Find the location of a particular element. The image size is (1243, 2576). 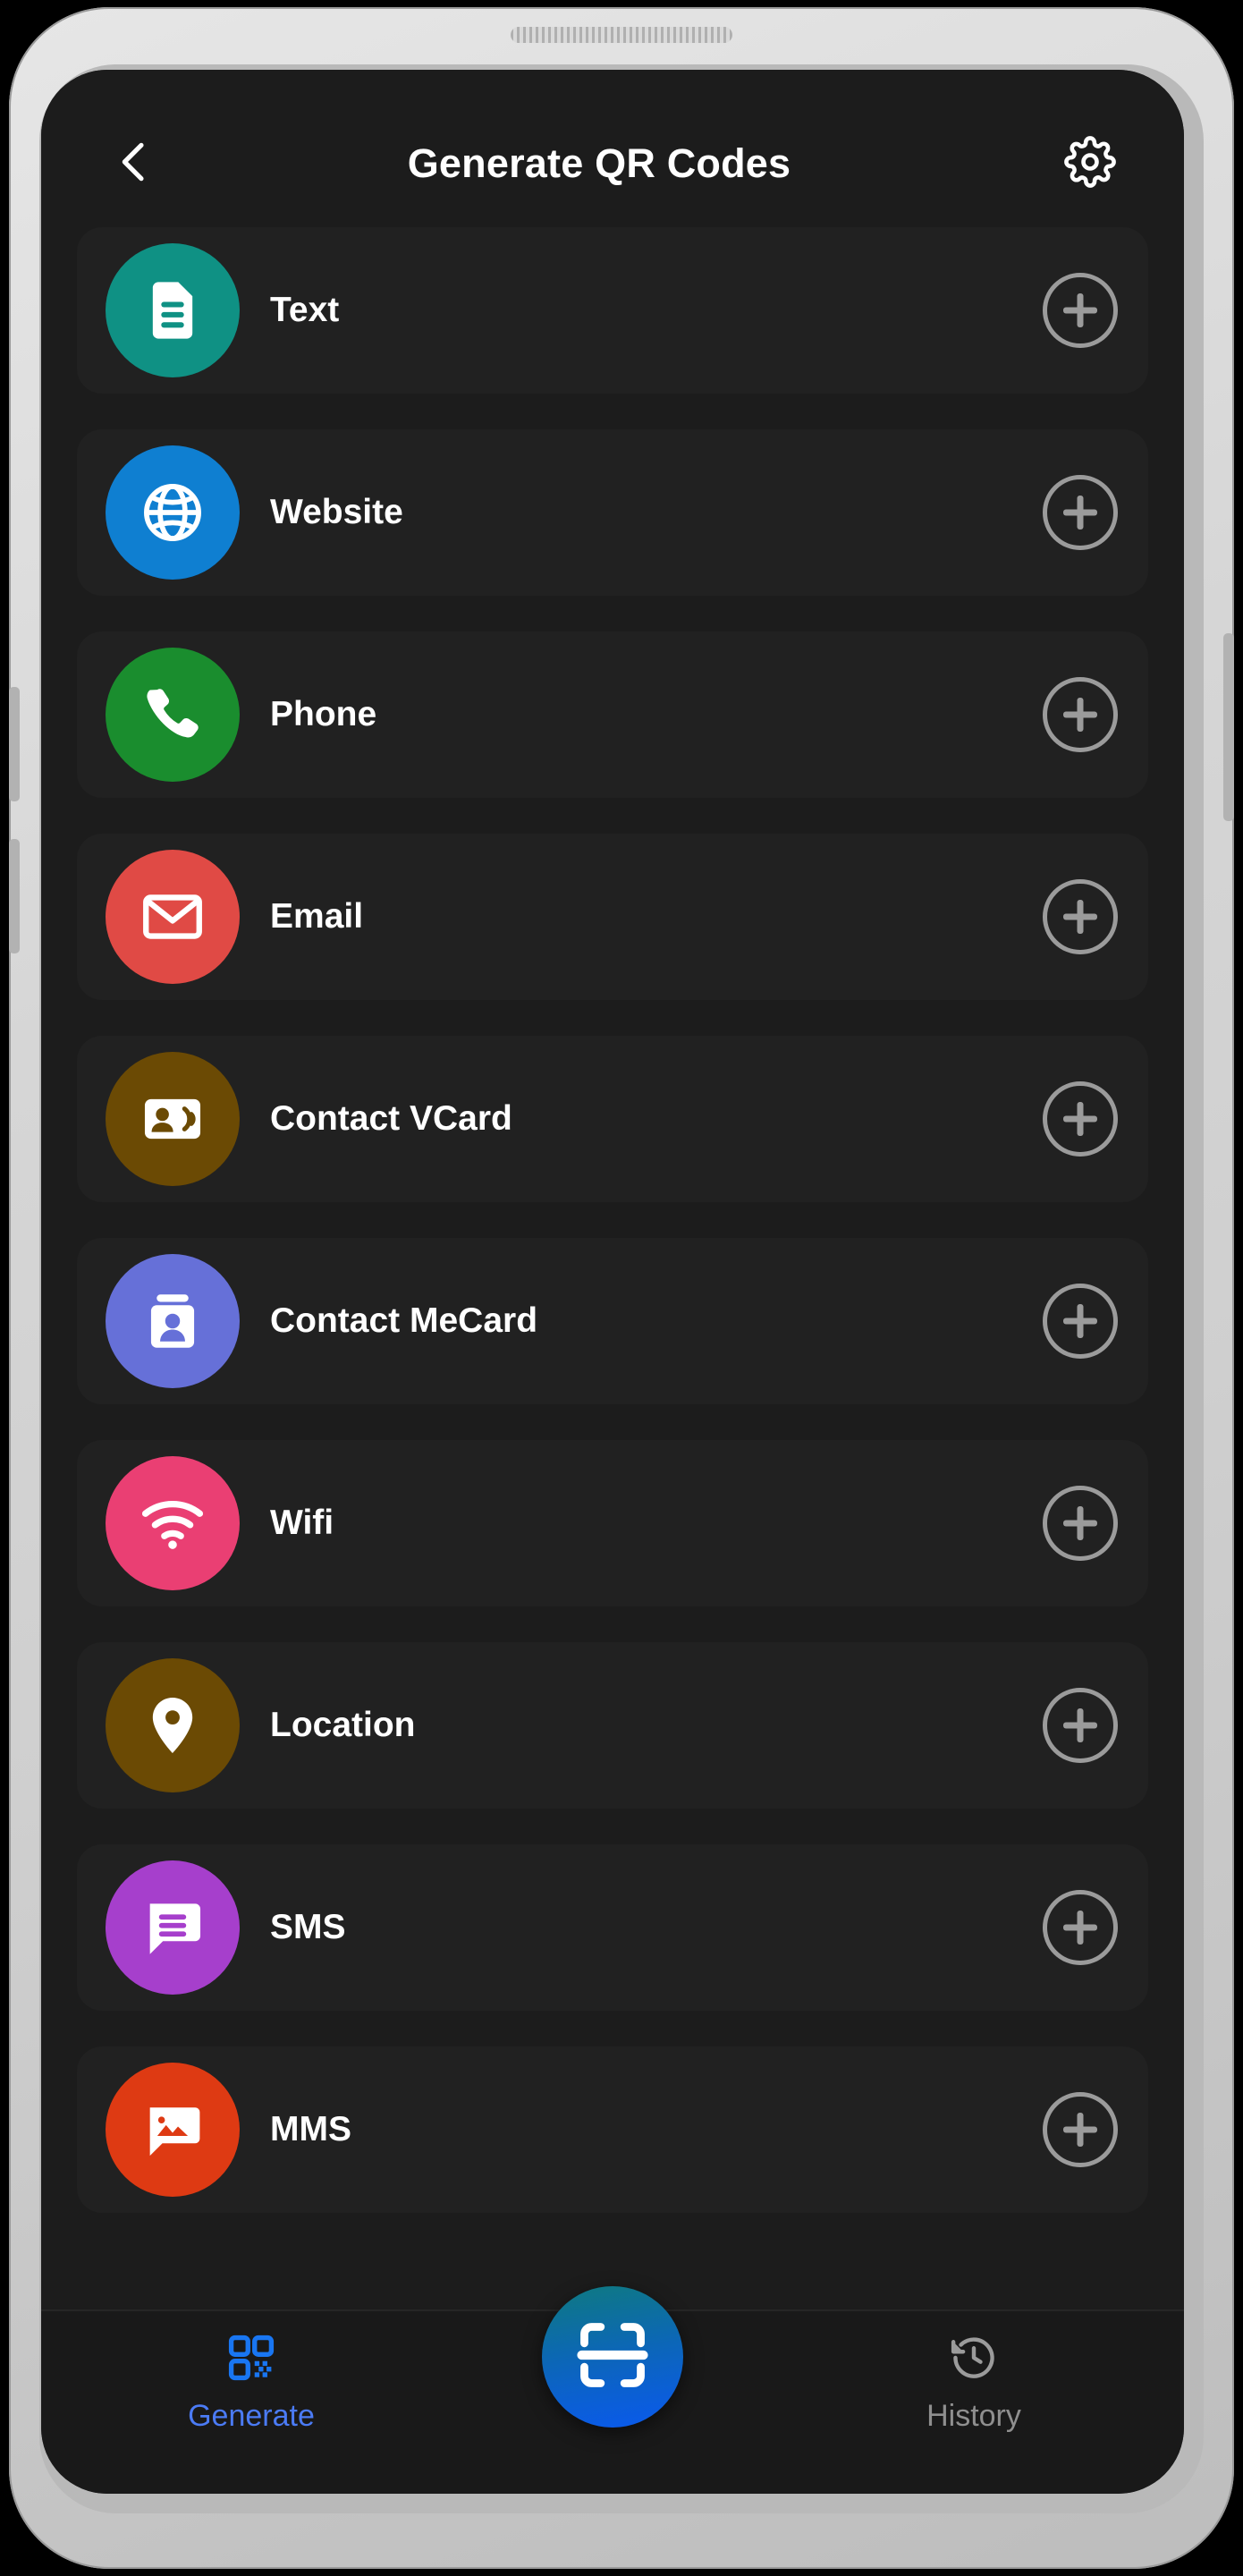

qr-code-icon is located at coordinates (251, 2358).